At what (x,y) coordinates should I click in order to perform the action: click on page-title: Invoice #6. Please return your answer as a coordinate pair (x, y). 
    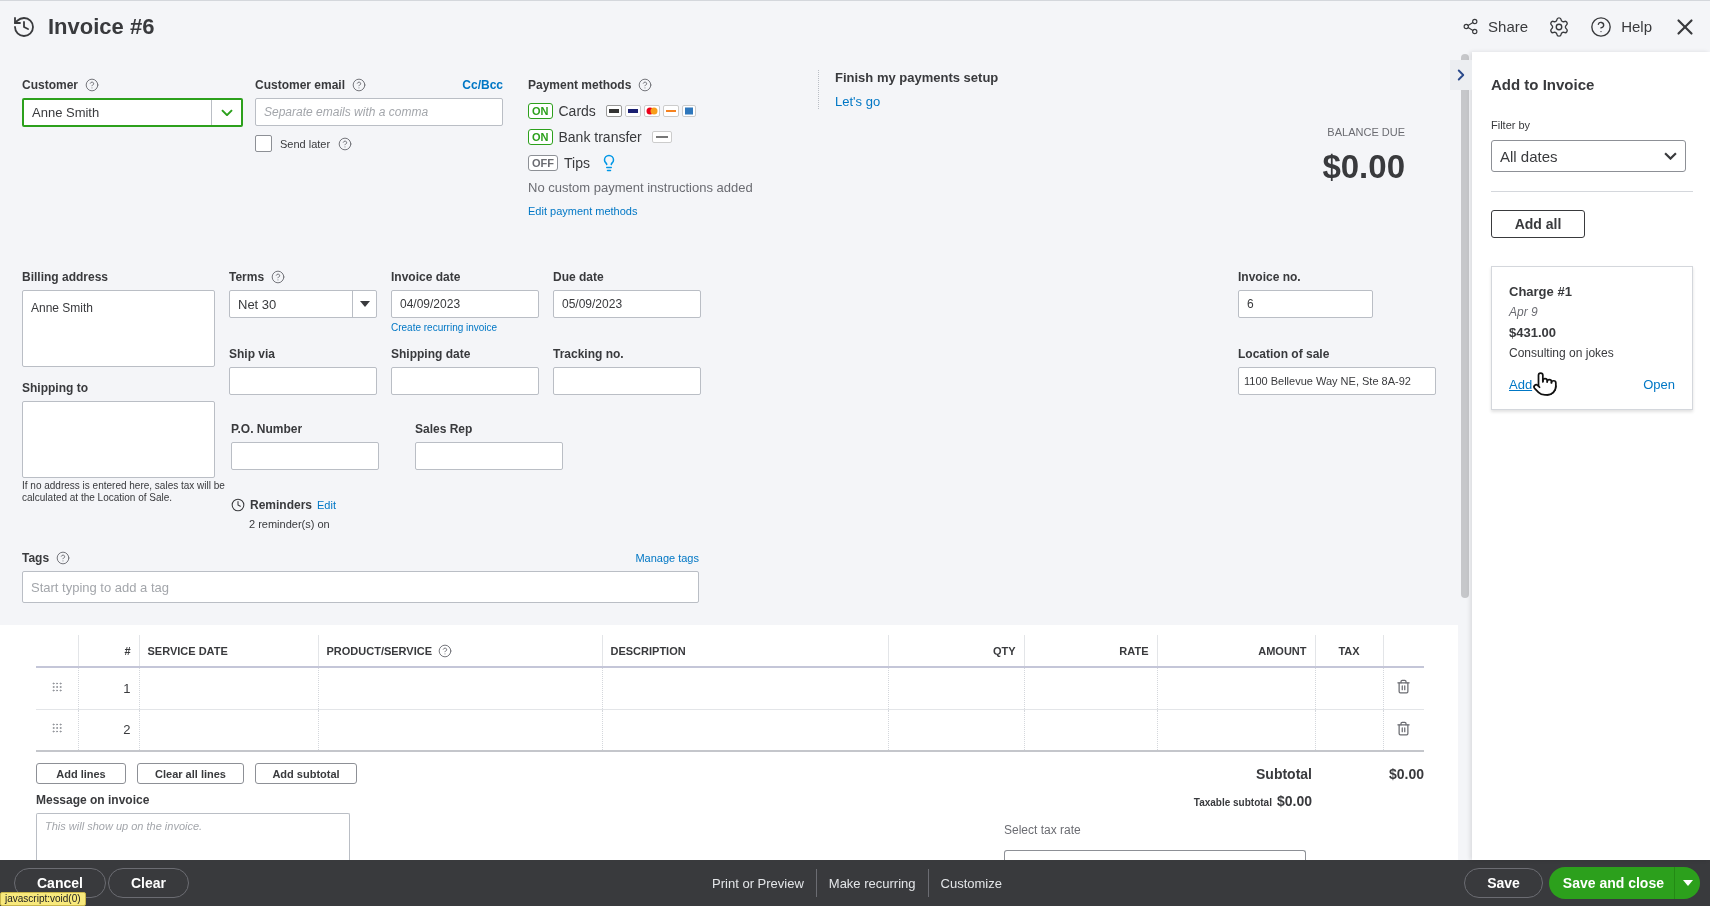
    Looking at the image, I should click on (101, 26).